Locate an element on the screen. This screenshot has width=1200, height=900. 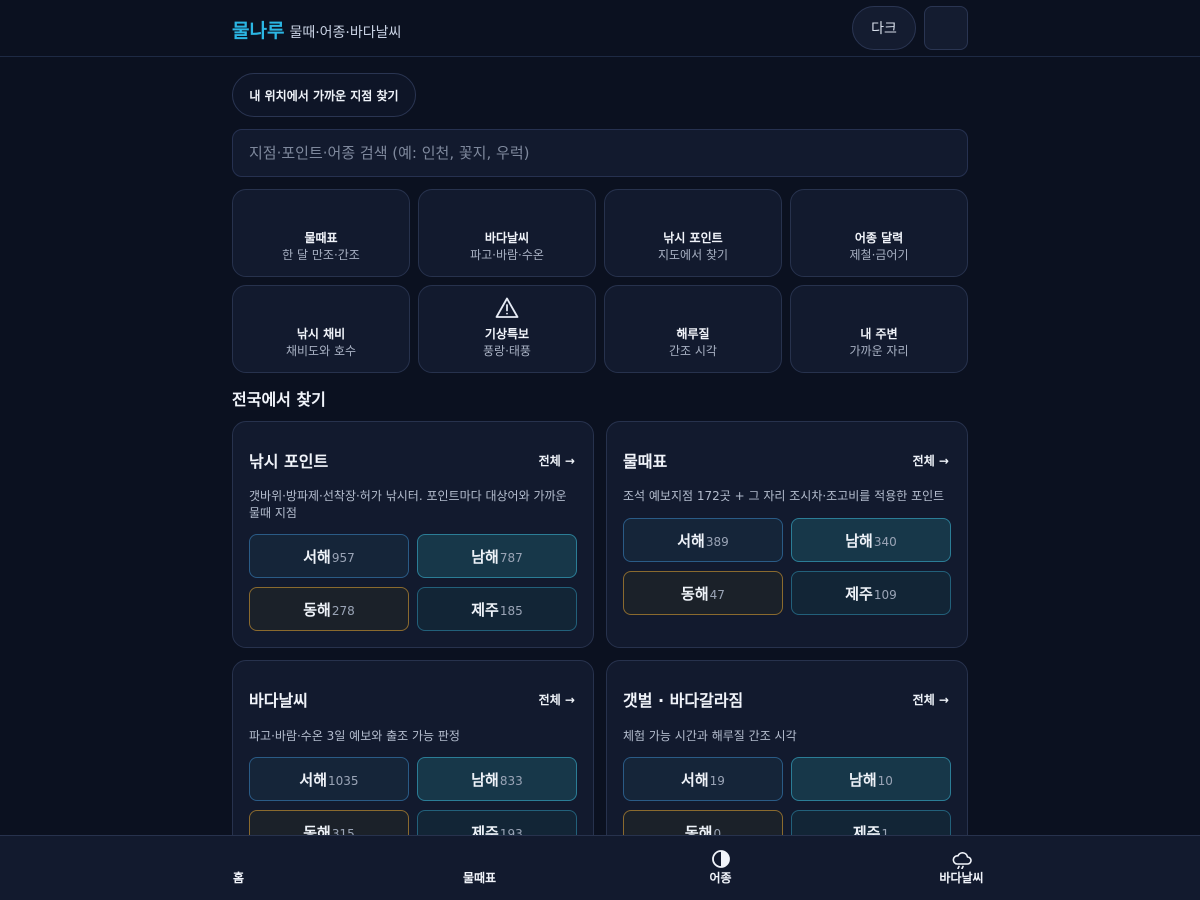
region-east-button: 동해 47 is located at coordinates (703, 593).